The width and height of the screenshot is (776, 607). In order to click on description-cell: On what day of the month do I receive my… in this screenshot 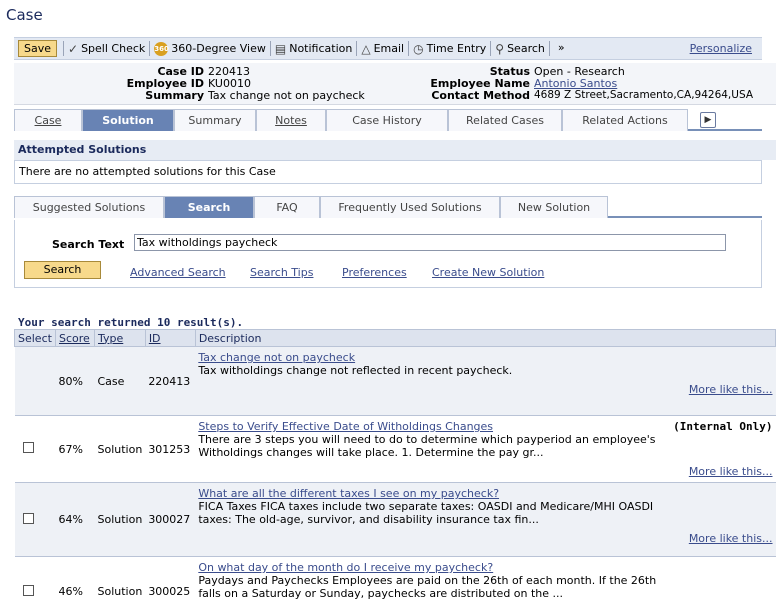, I will do `click(485, 581)`.